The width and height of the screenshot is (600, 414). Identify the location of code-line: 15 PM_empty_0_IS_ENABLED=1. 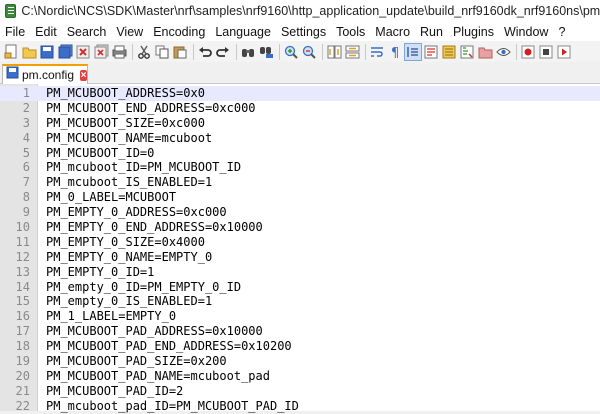
(300, 301).